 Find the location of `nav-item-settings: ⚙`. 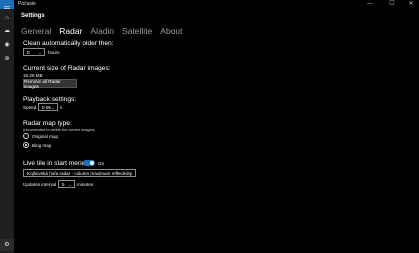

nav-item-settings: ⚙ is located at coordinates (7, 245).